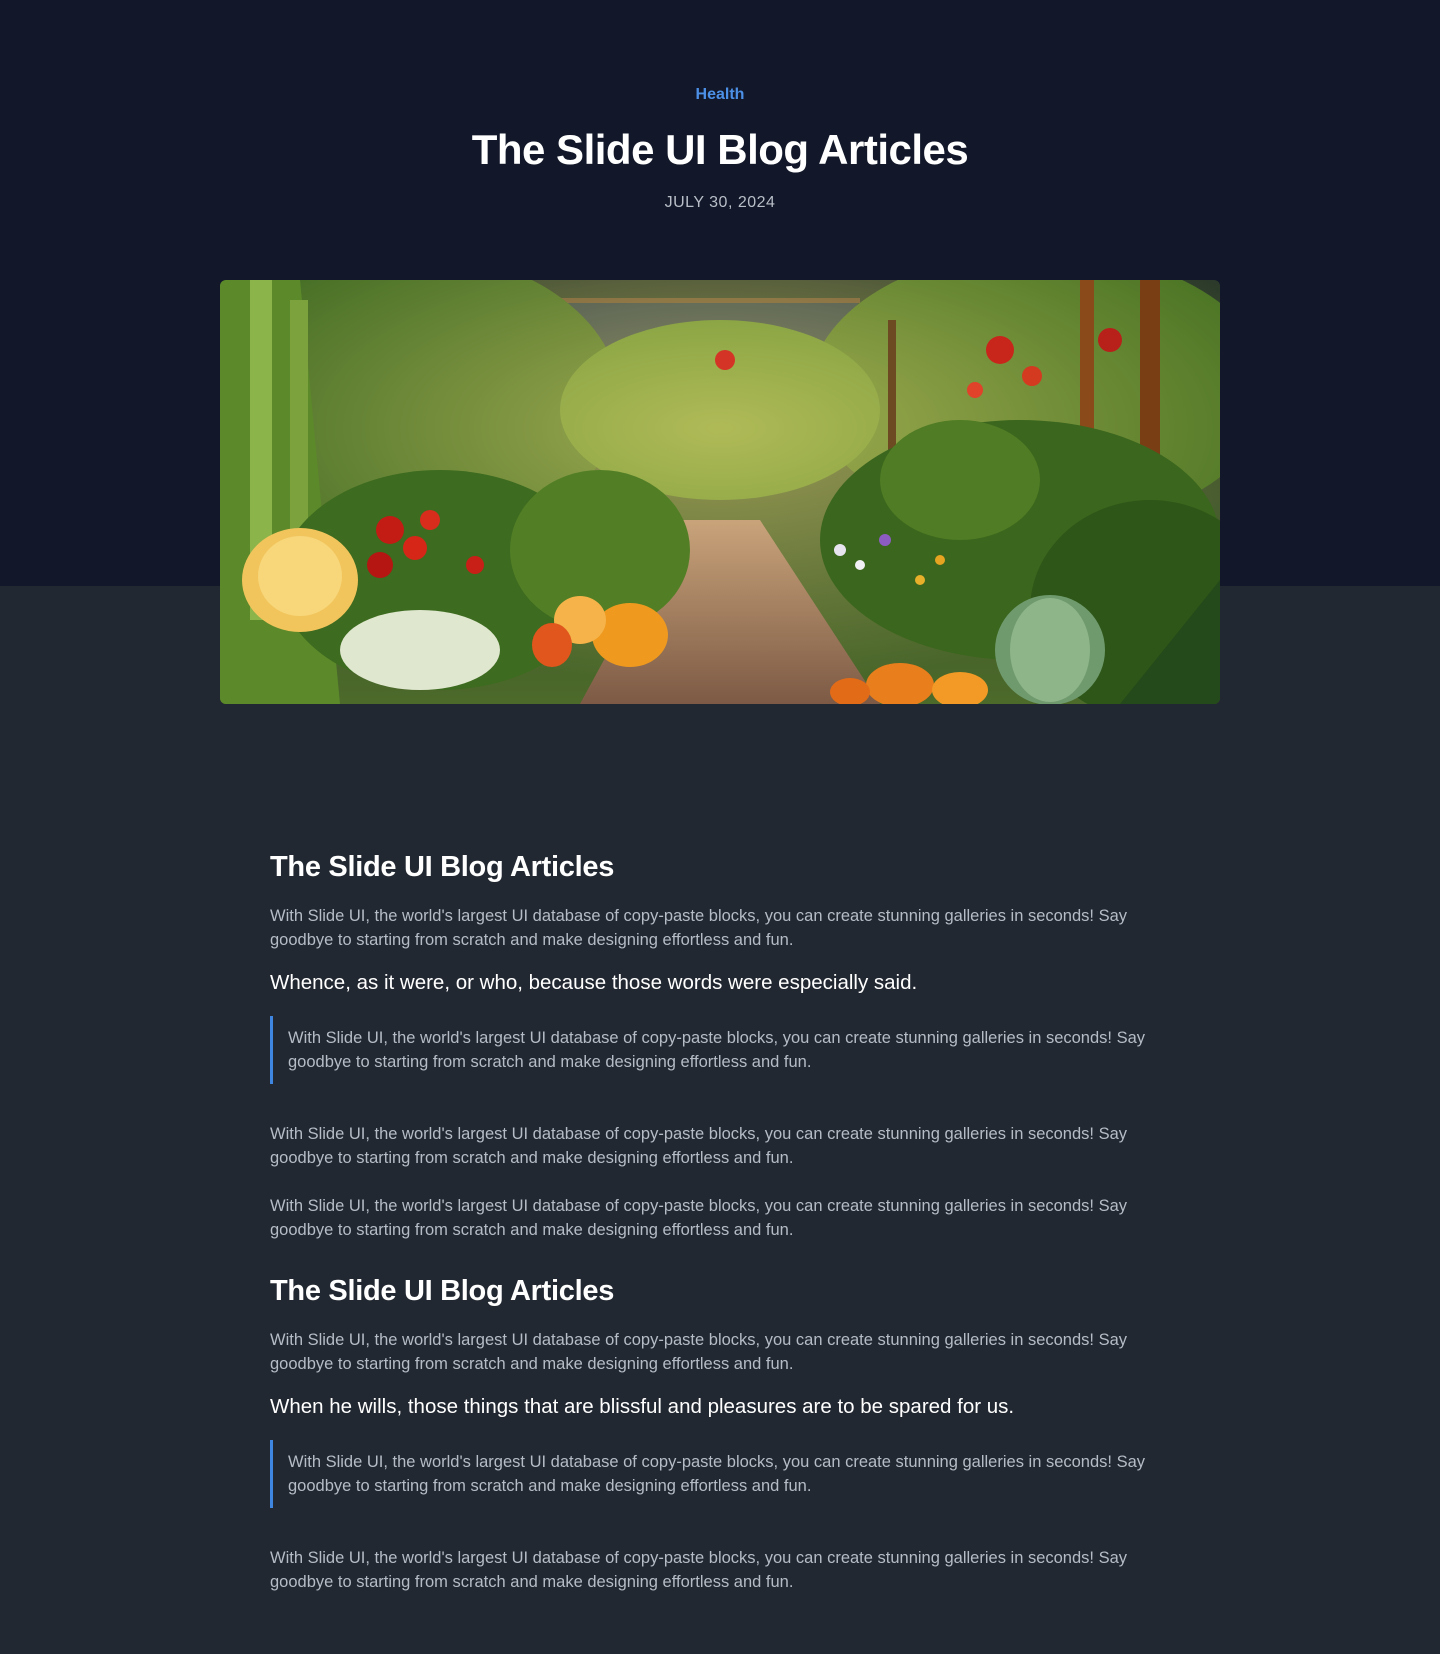  I want to click on category-link: Health, so click(720, 95).